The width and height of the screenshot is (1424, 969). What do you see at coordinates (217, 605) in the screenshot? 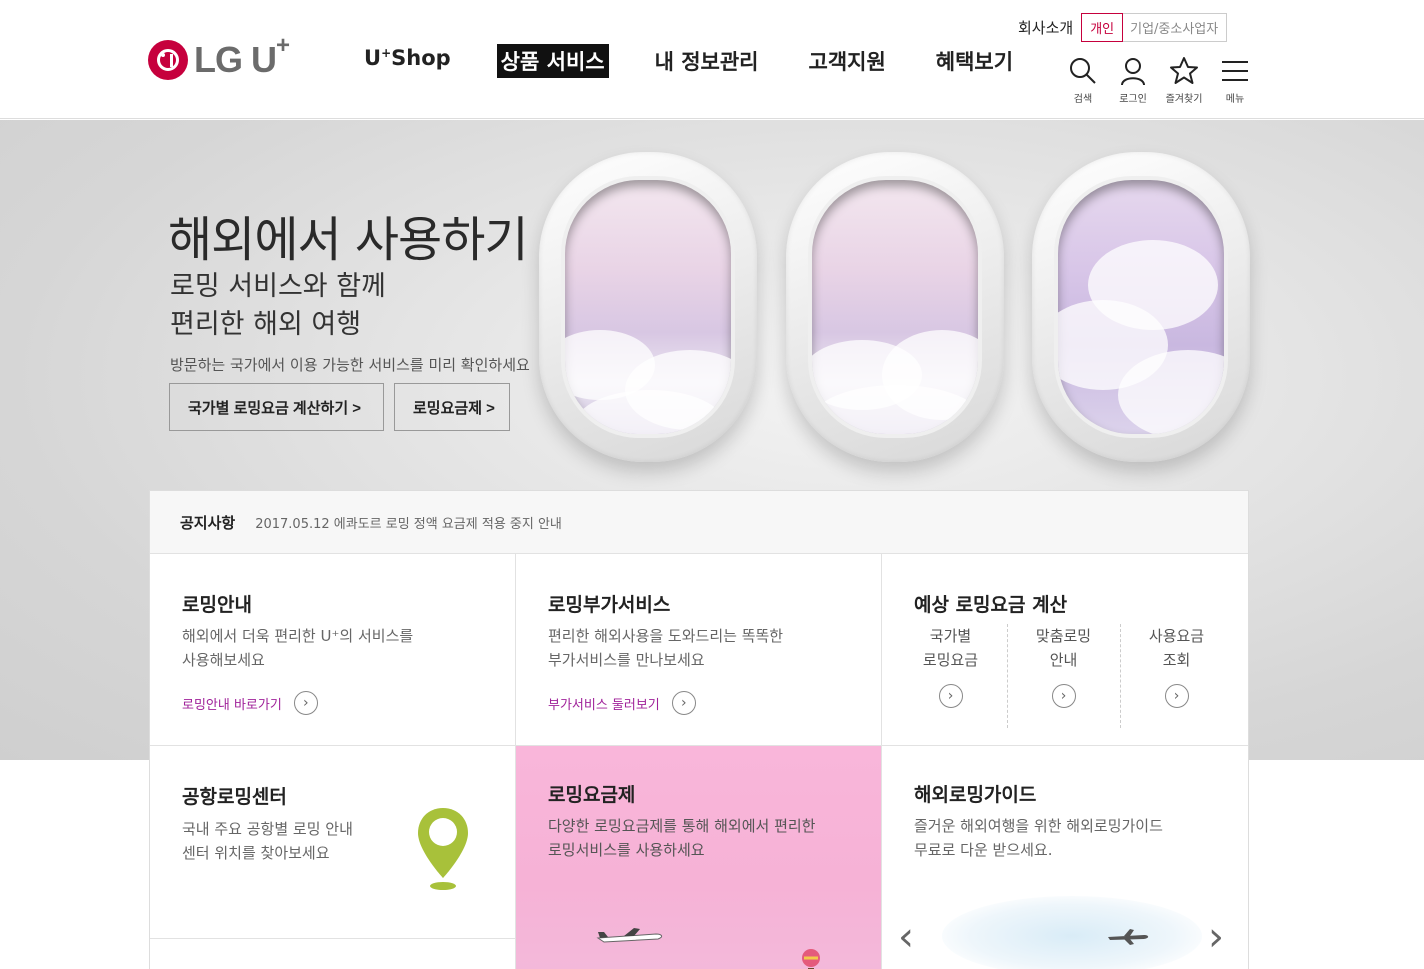
I see `card-title: 로밍안내` at bounding box center [217, 605].